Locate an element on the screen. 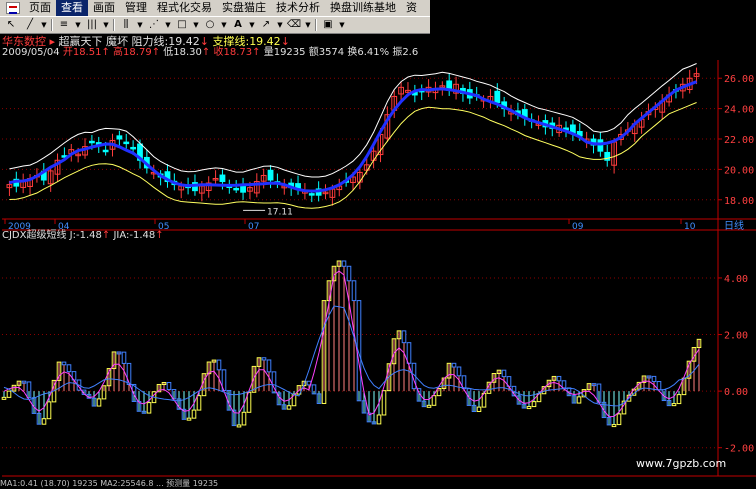  indicator-header: CJDX超级短线 J:-1.48↑ JIA:-1.48↑ is located at coordinates (83, 236).